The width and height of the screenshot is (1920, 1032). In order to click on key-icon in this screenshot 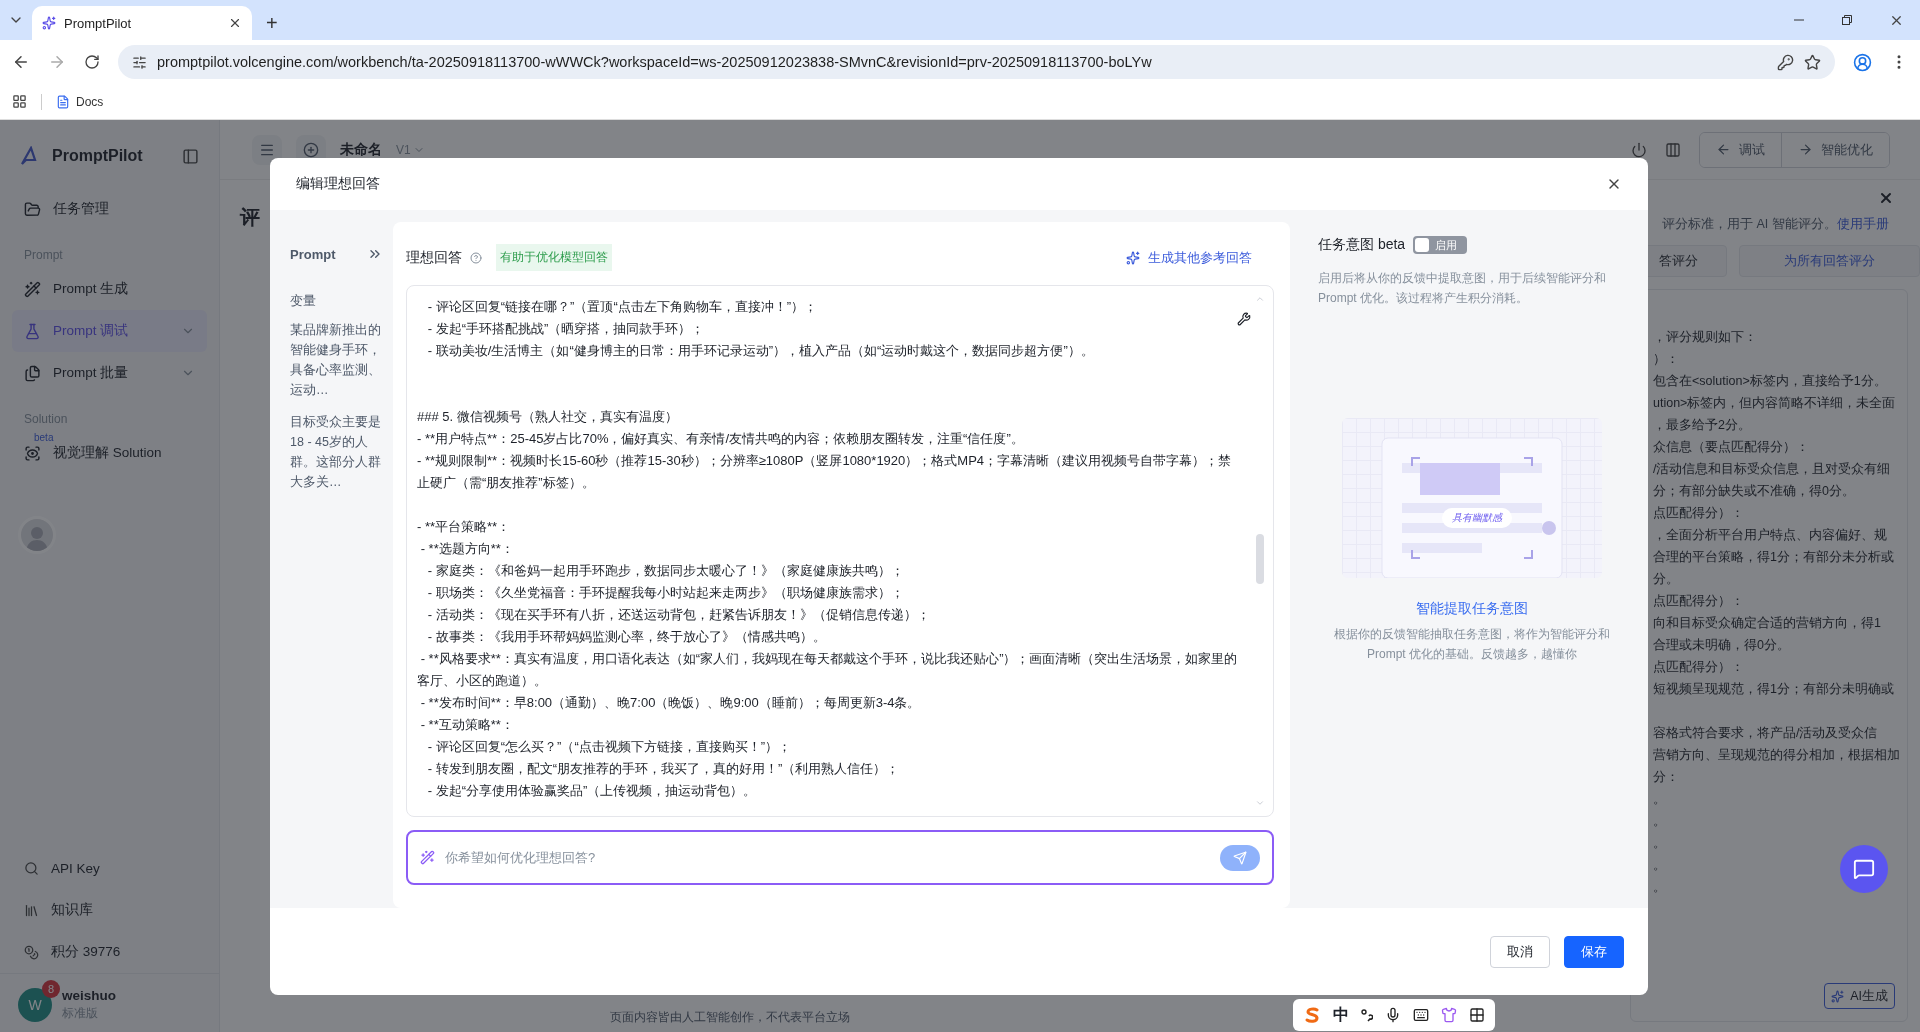, I will do `click(1785, 62)`.